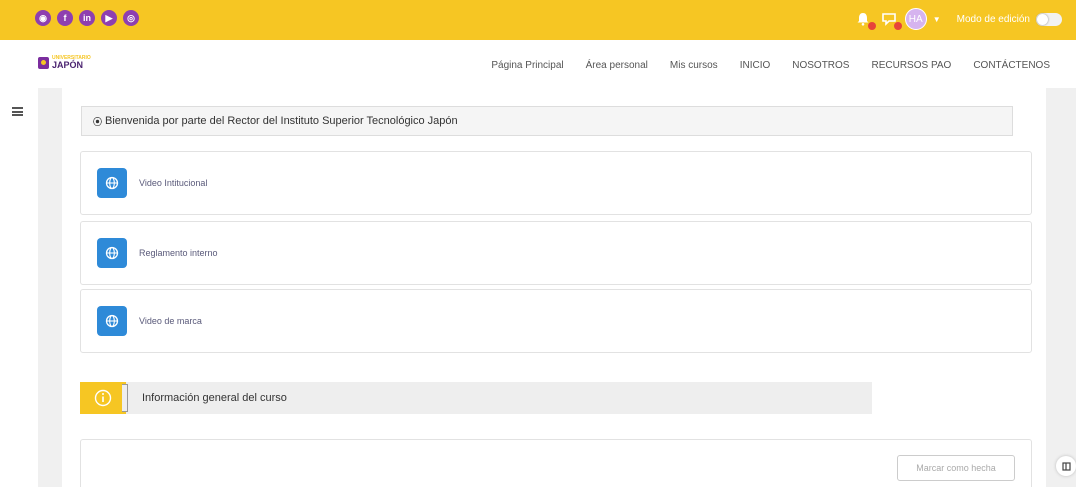 The height and width of the screenshot is (487, 1076). I want to click on nav-item-pagina-principal: Página Principal, so click(527, 65).